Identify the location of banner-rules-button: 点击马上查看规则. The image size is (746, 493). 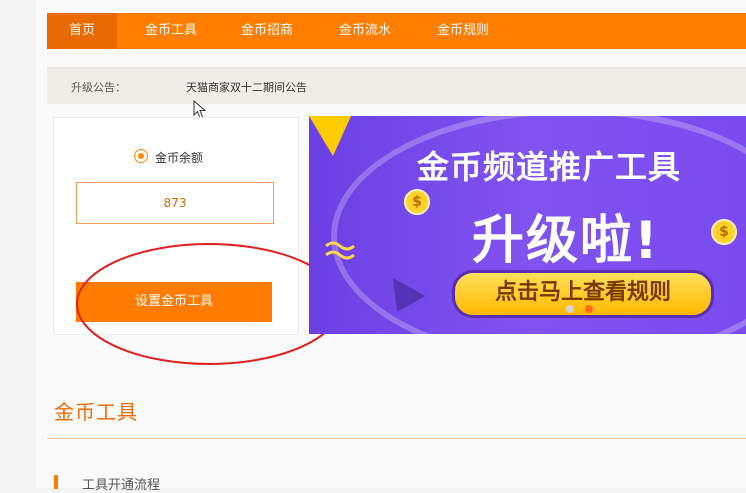
(583, 294).